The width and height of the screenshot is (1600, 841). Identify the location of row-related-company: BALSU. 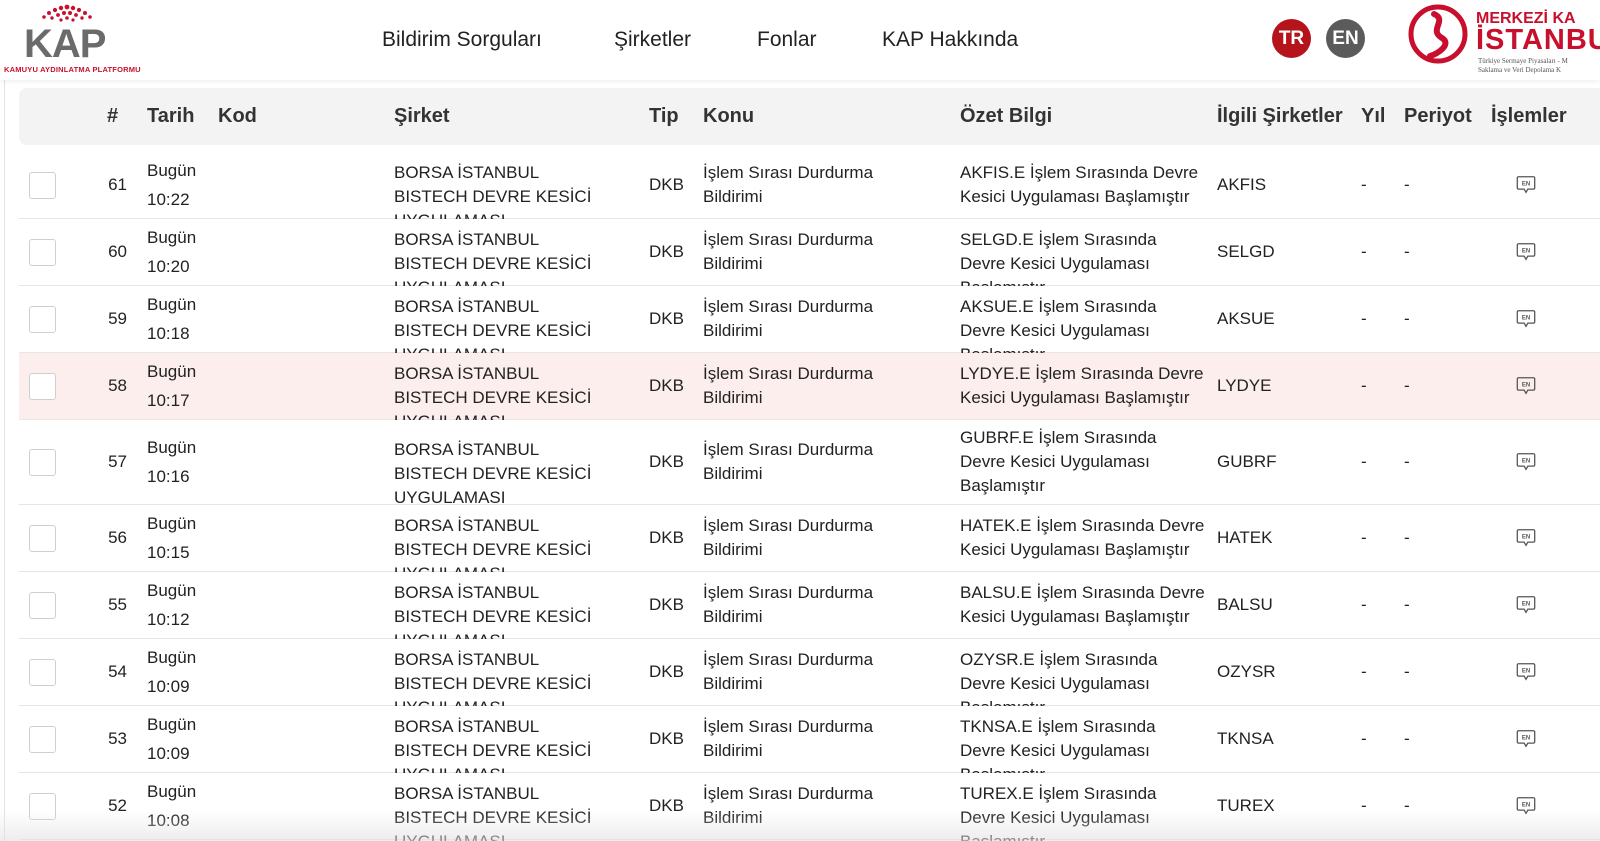
(1245, 605).